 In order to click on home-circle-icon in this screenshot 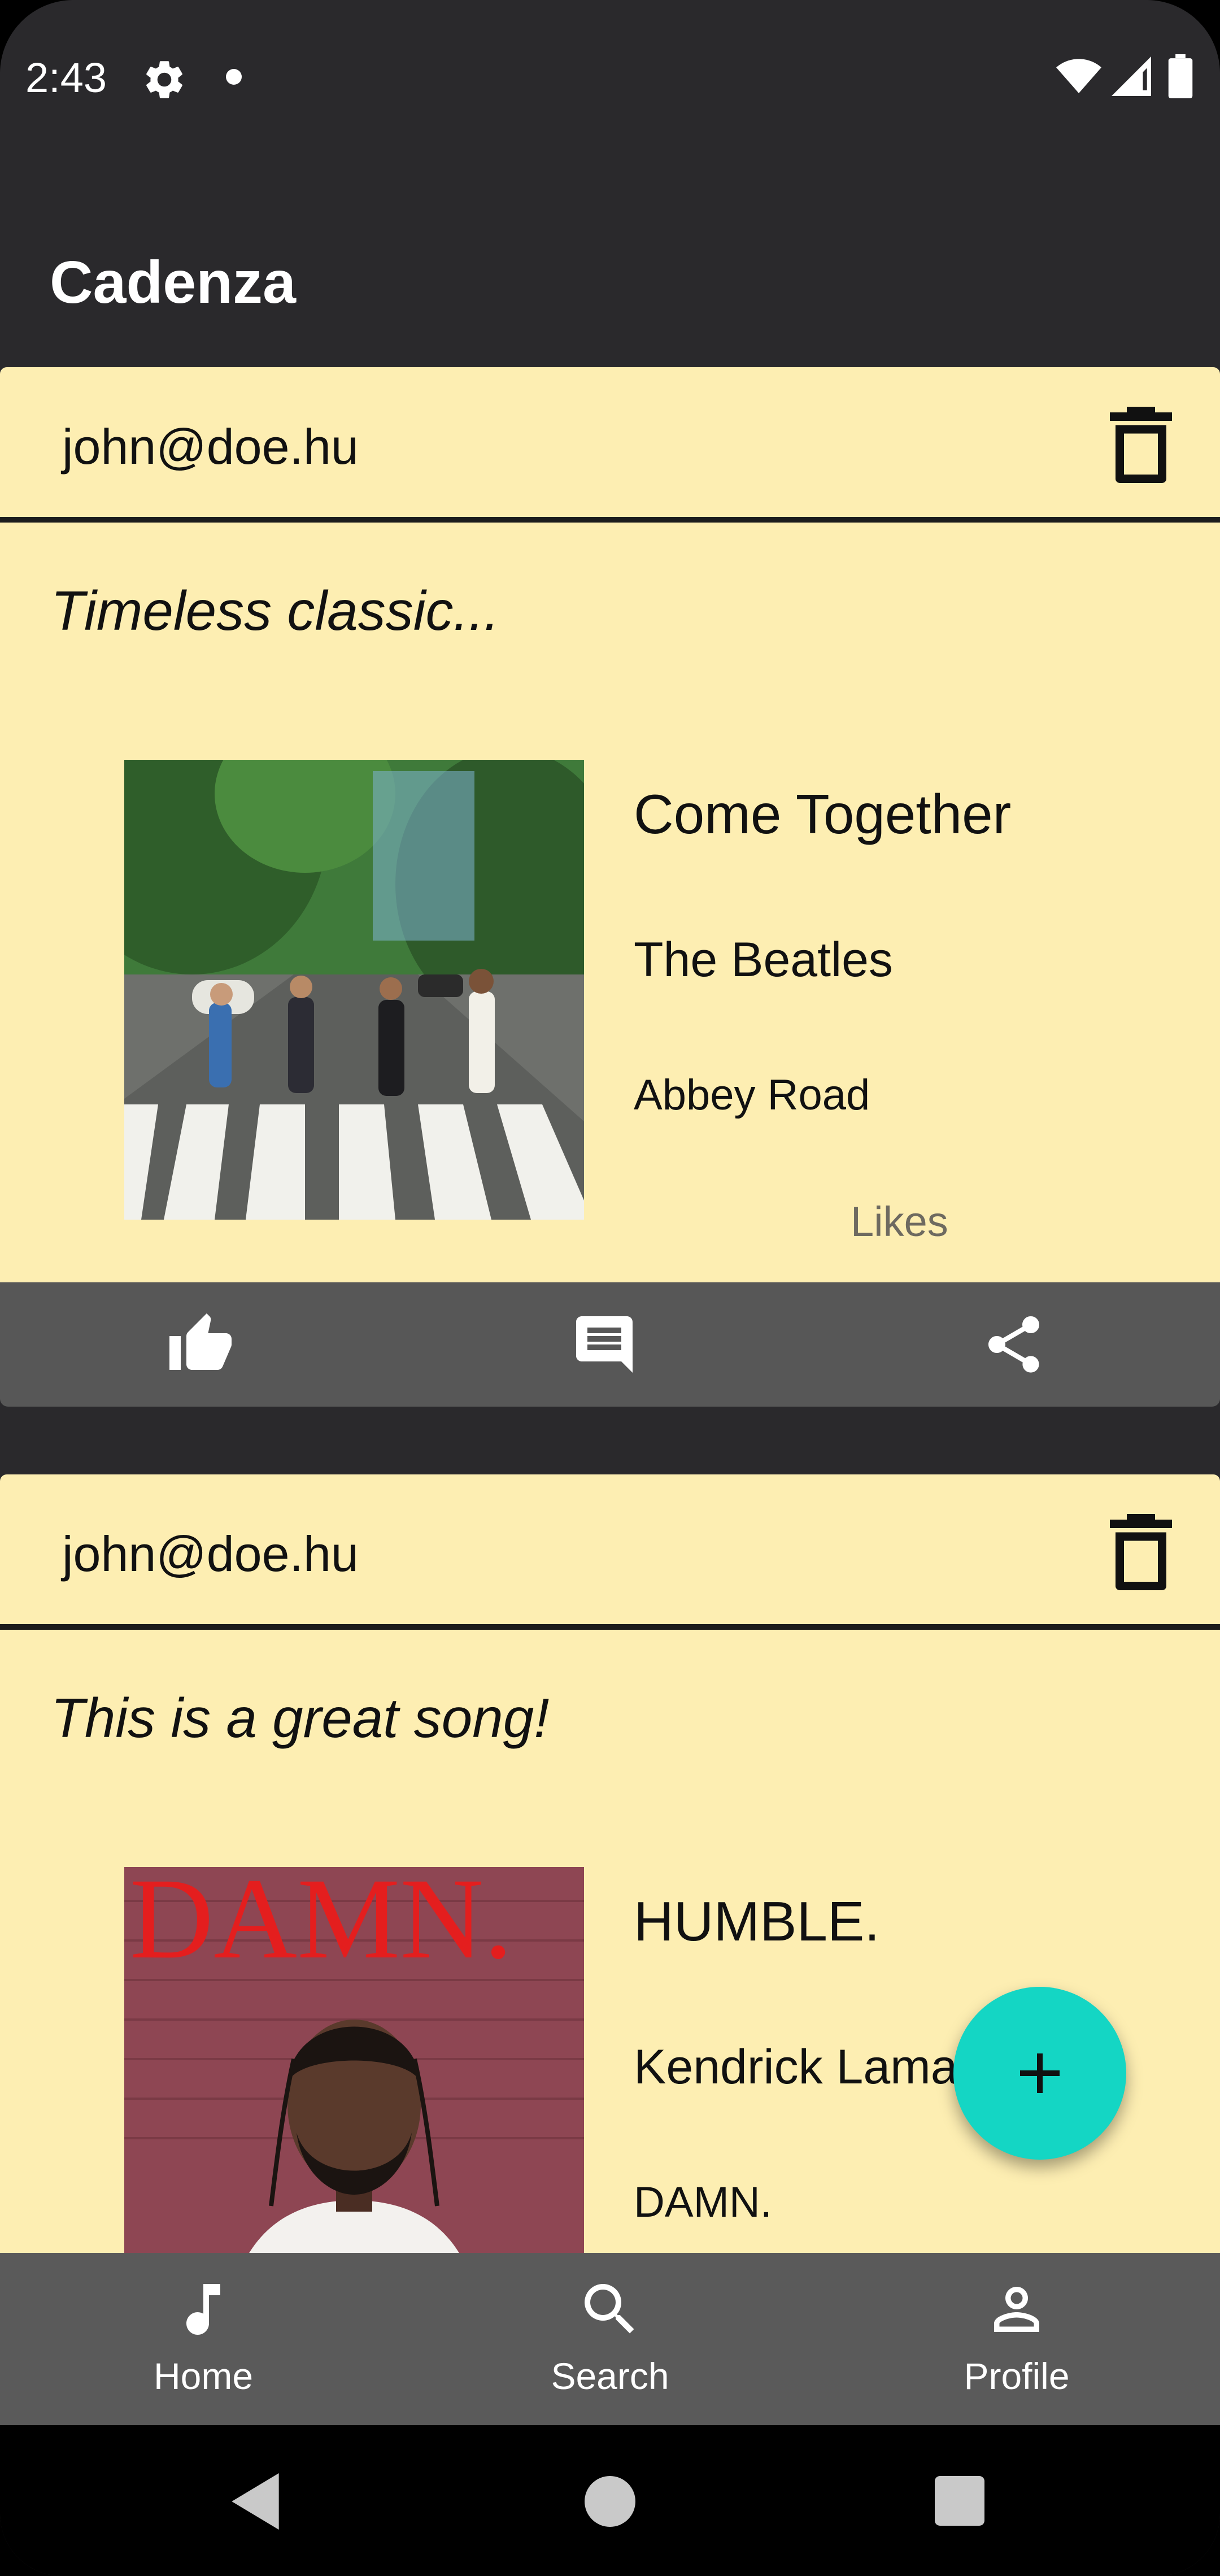, I will do `click(610, 2501)`.